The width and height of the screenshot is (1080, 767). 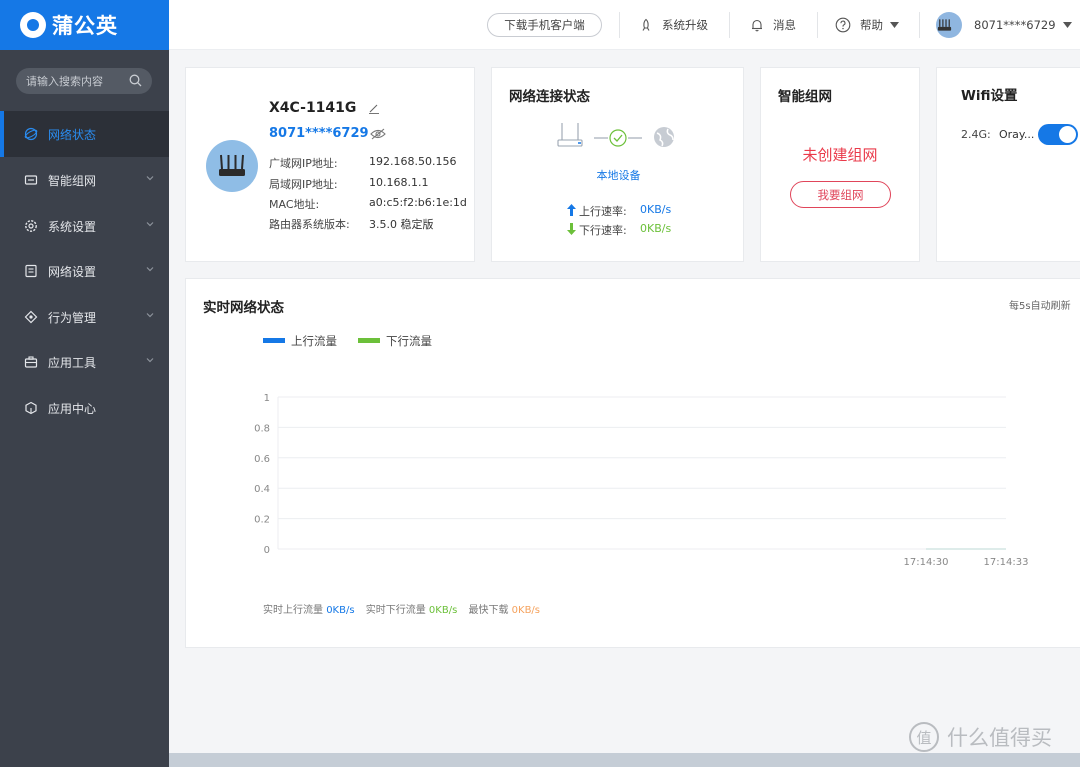 I want to click on device-id: 8071****6729, so click(x=319, y=133).